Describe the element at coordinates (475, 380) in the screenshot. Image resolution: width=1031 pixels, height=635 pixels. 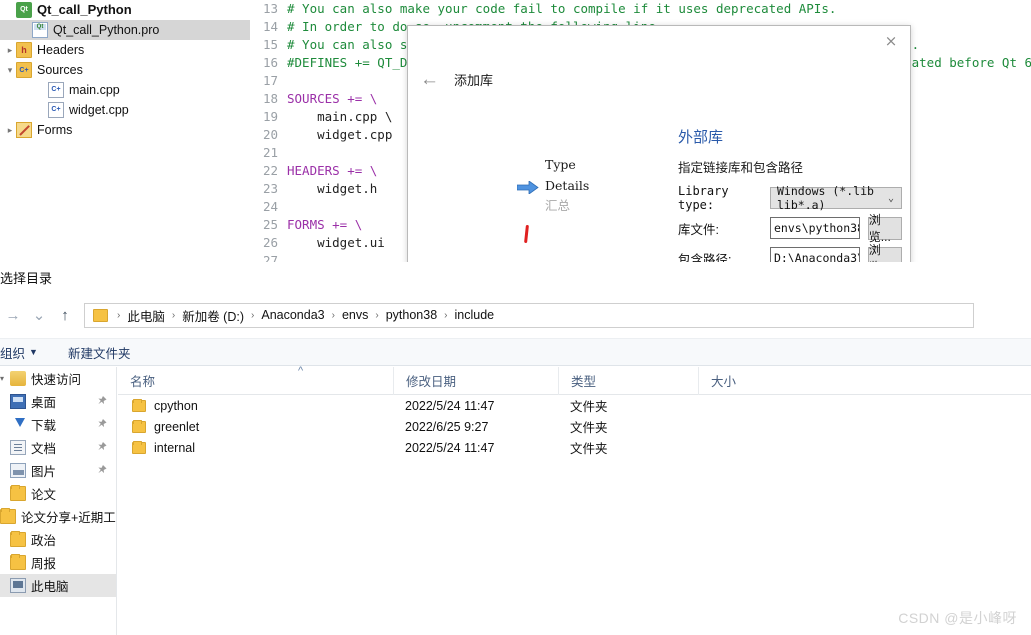
I see `column-header-date: 修改日期` at that location.